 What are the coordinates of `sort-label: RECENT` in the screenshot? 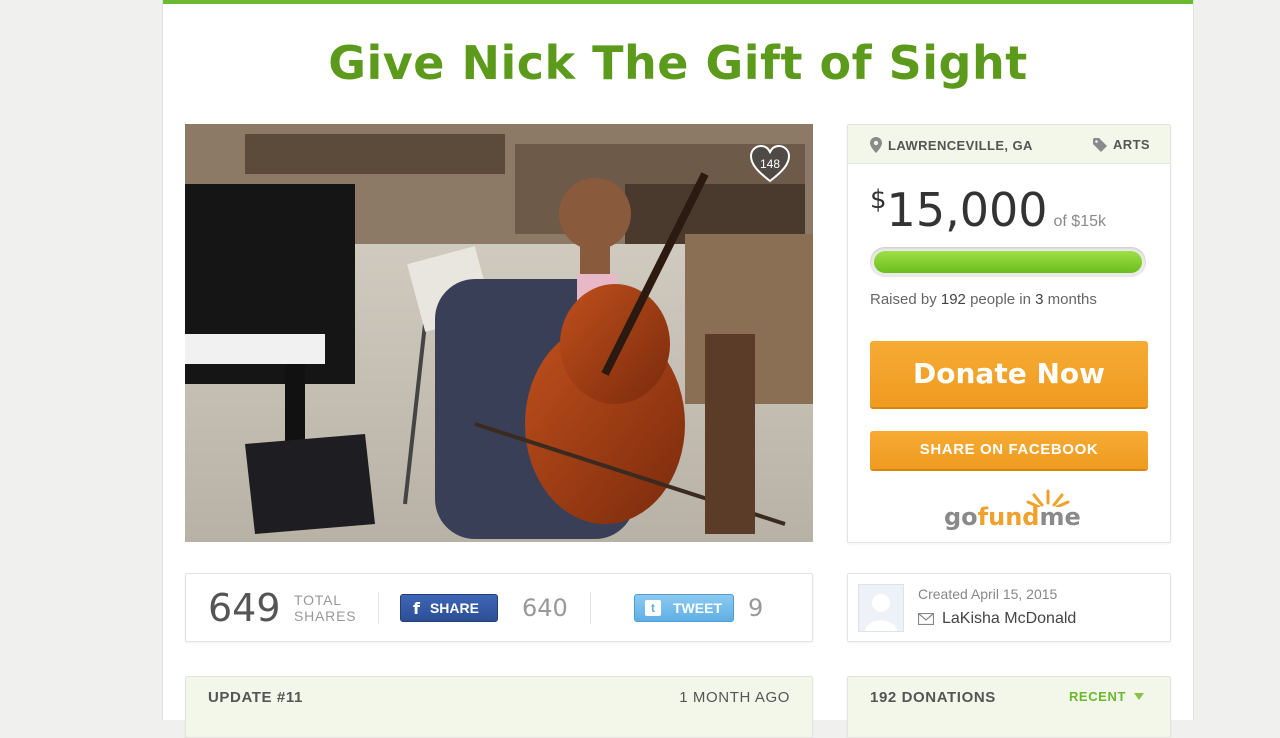 It's located at (1097, 696).